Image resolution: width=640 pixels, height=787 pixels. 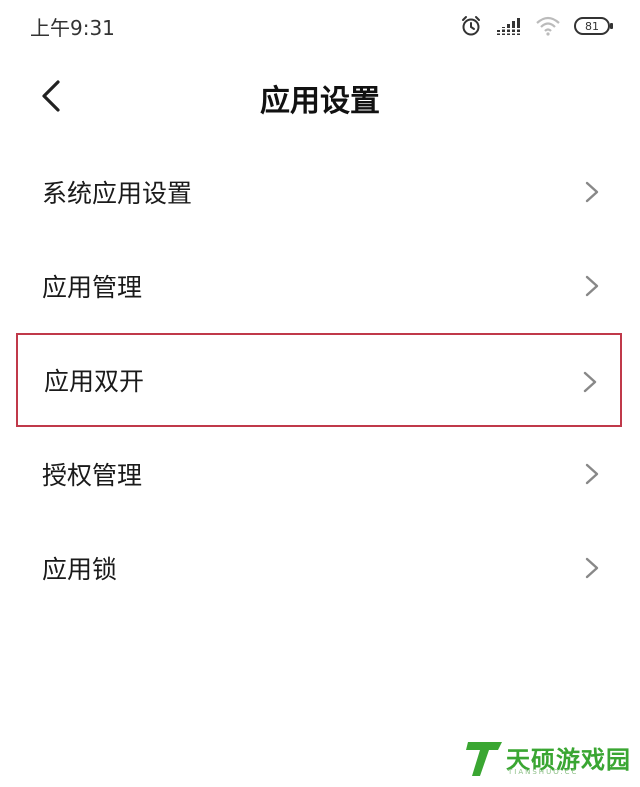 I want to click on menu-item-system-app-settings: 系统应用设置, so click(x=320, y=192).